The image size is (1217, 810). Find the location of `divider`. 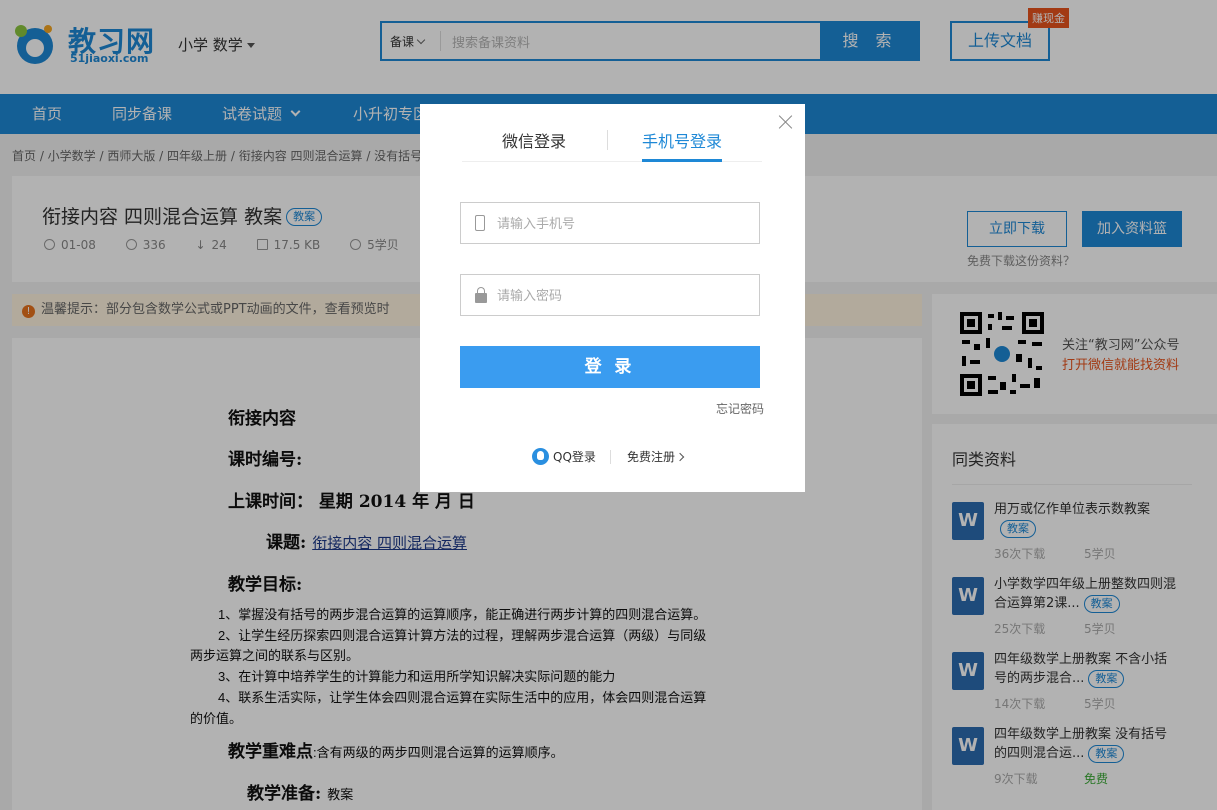

divider is located at coordinates (610, 457).